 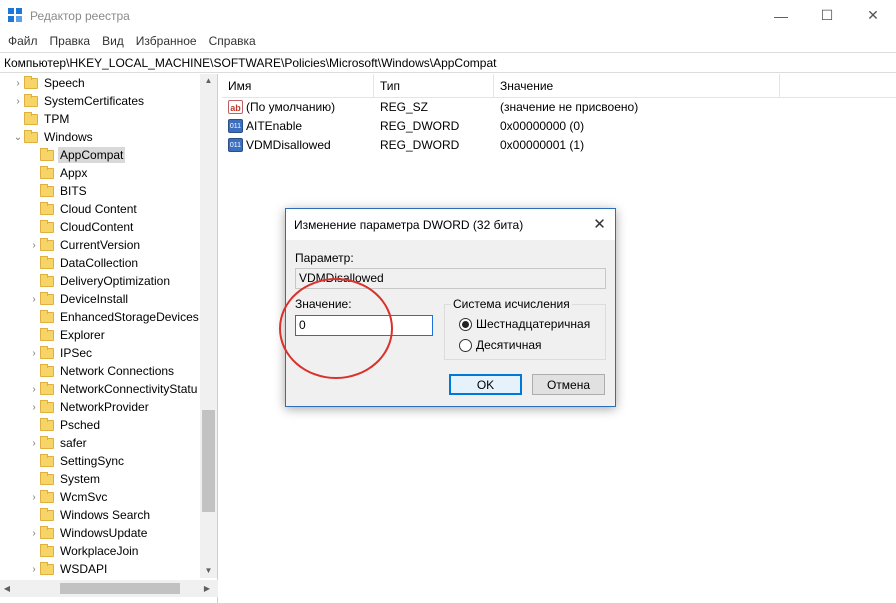 I want to click on tree-item: DataCollection, so click(x=84, y=263).